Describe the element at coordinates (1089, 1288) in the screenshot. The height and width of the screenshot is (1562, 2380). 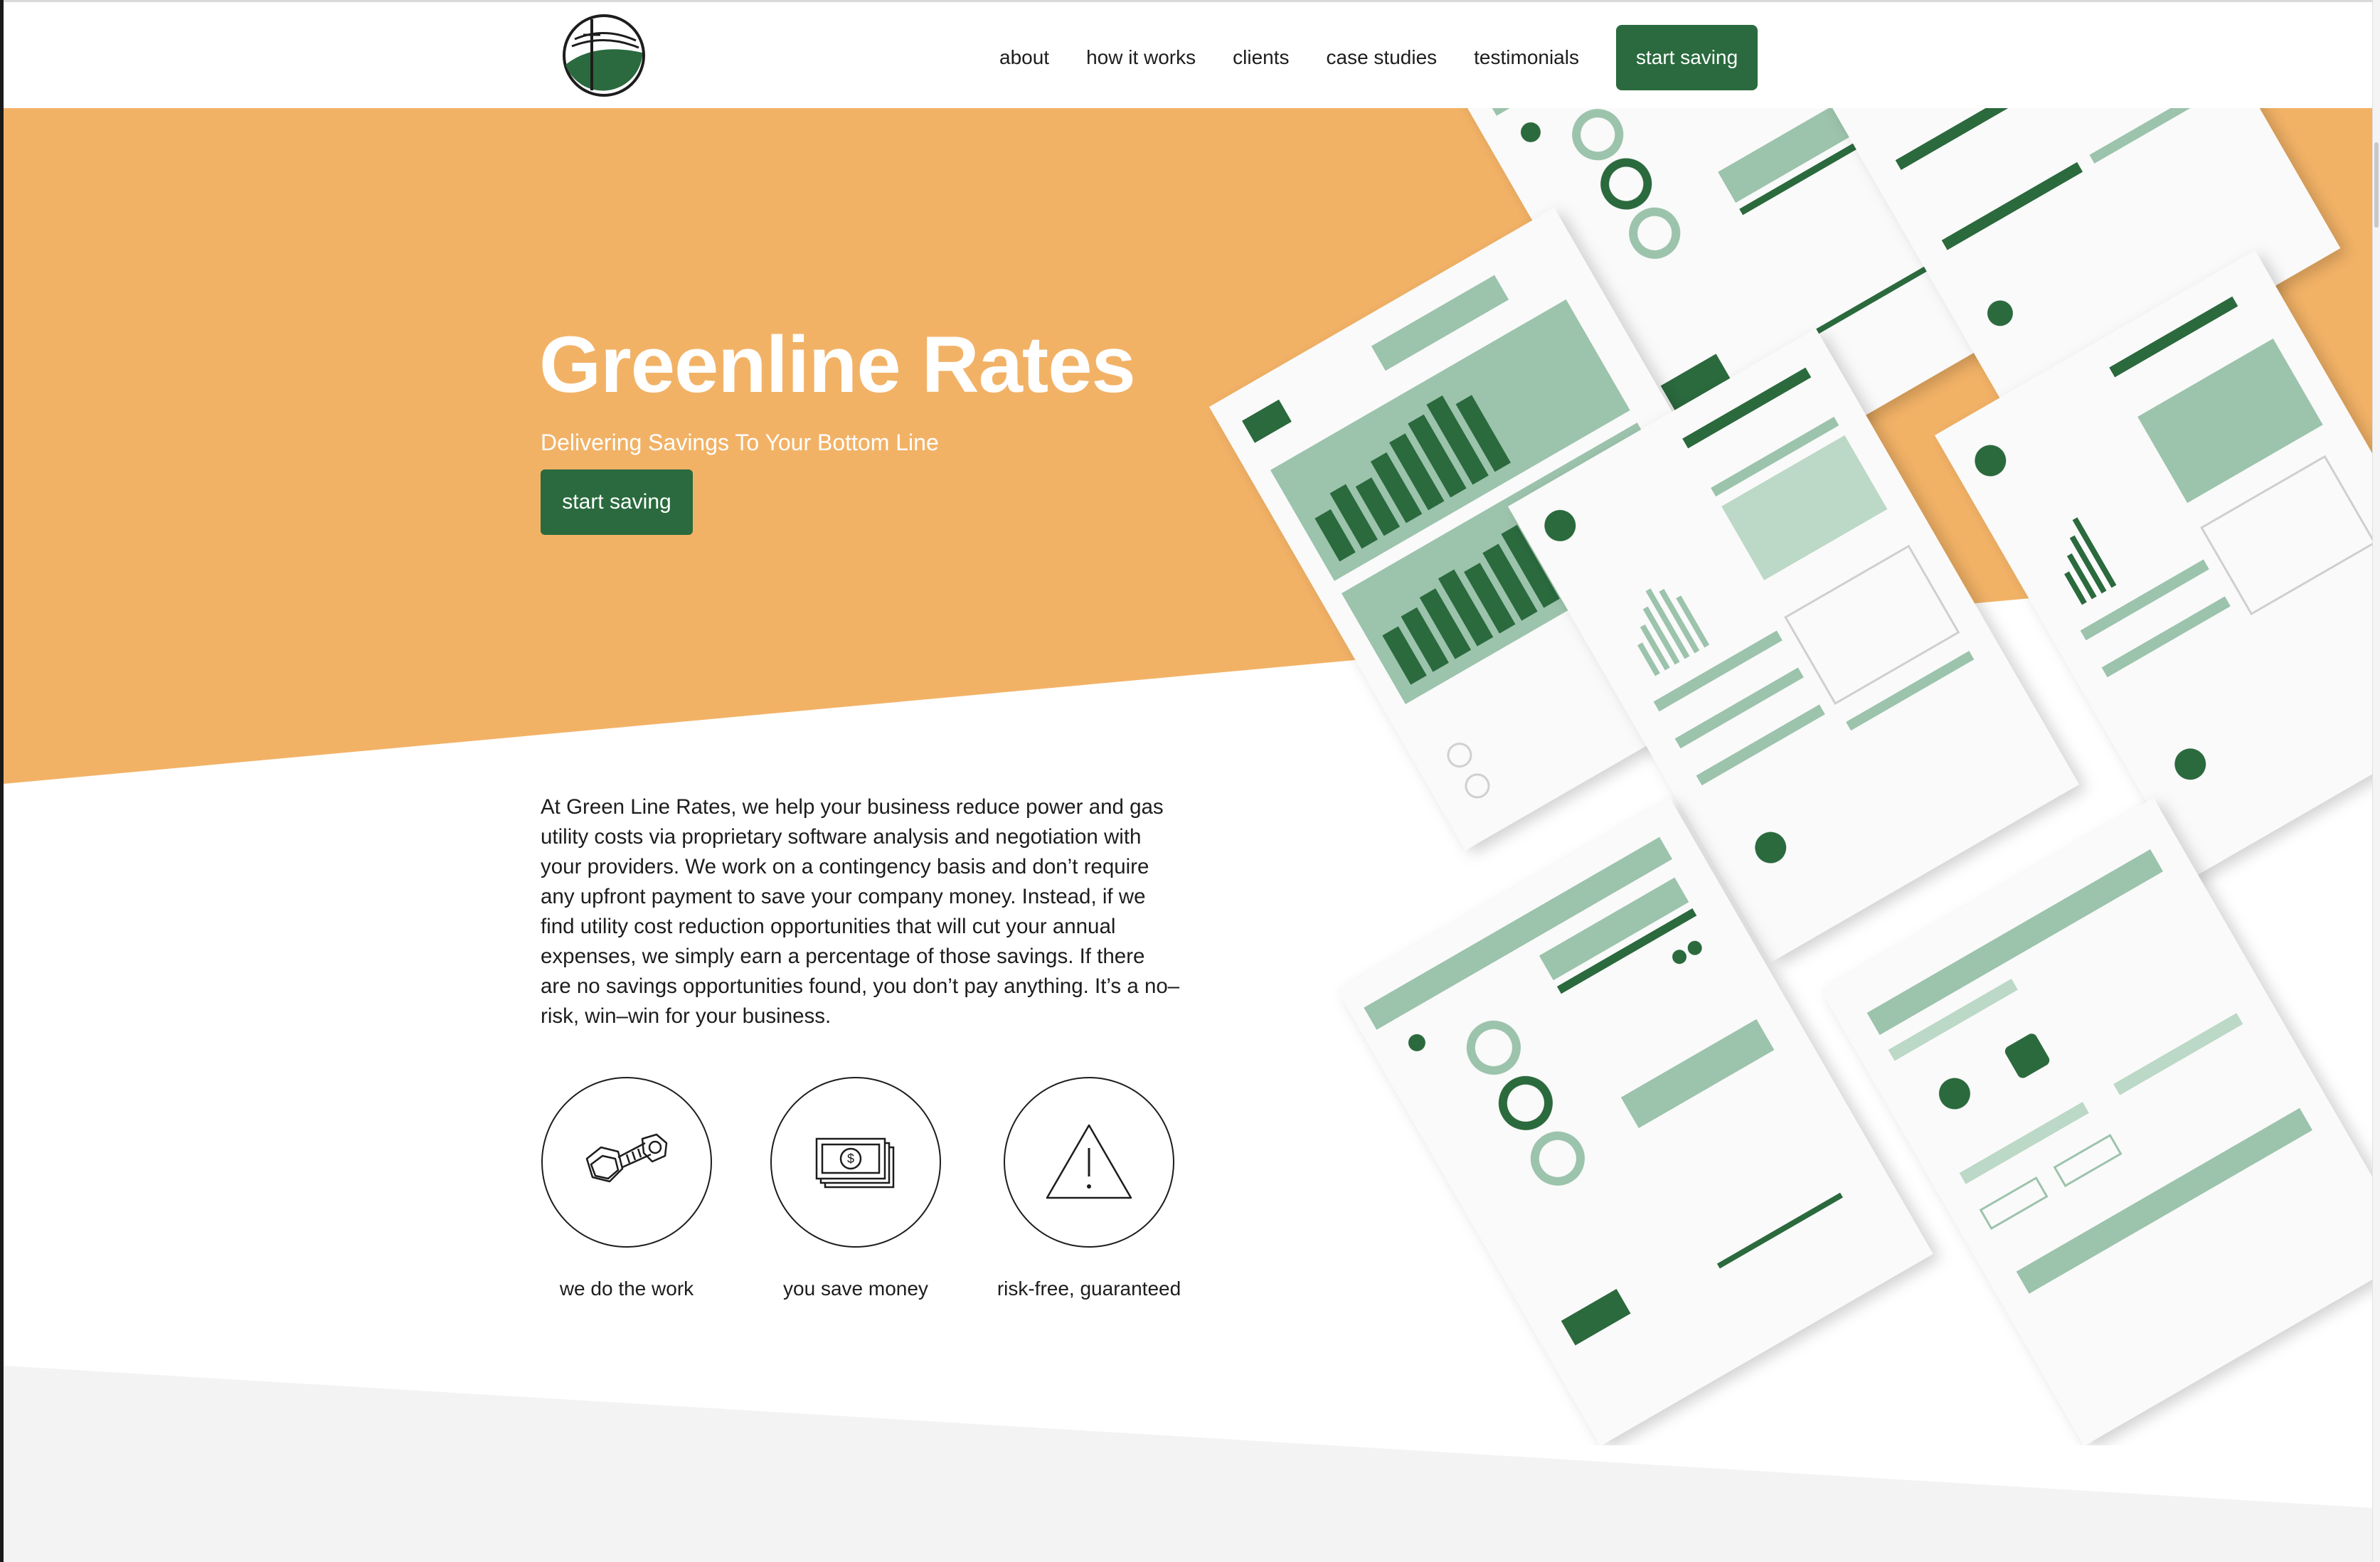
I see `feature-label: risk-free, guaranteed` at that location.